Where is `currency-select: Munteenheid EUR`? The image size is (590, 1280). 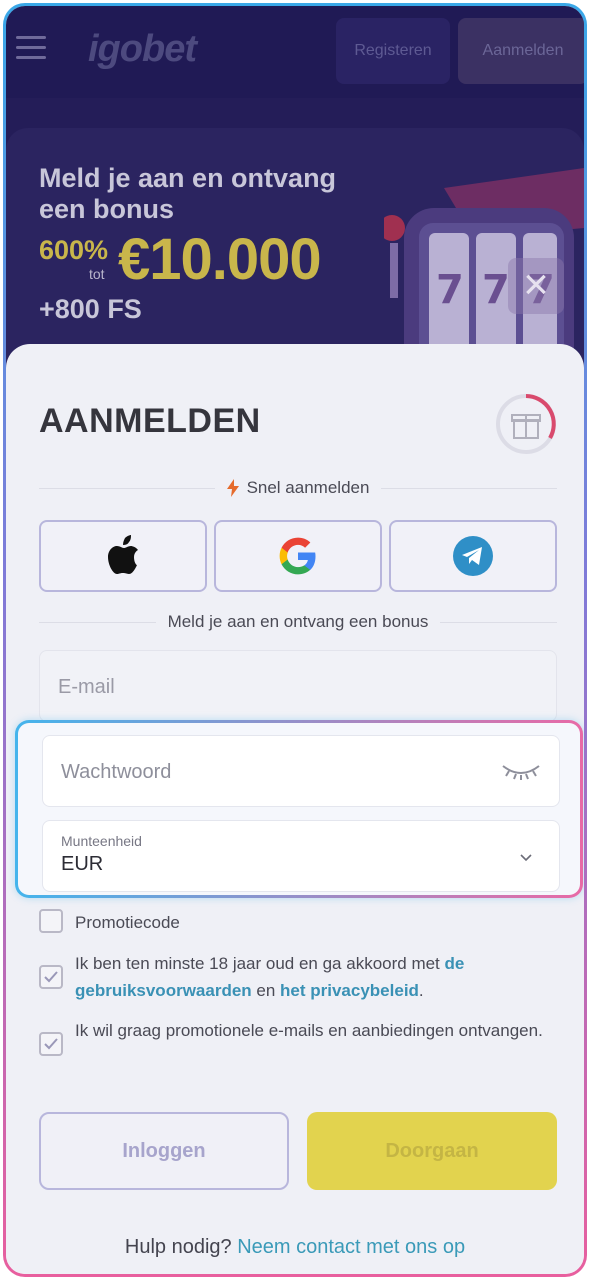 currency-select: Munteenheid EUR is located at coordinates (301, 856).